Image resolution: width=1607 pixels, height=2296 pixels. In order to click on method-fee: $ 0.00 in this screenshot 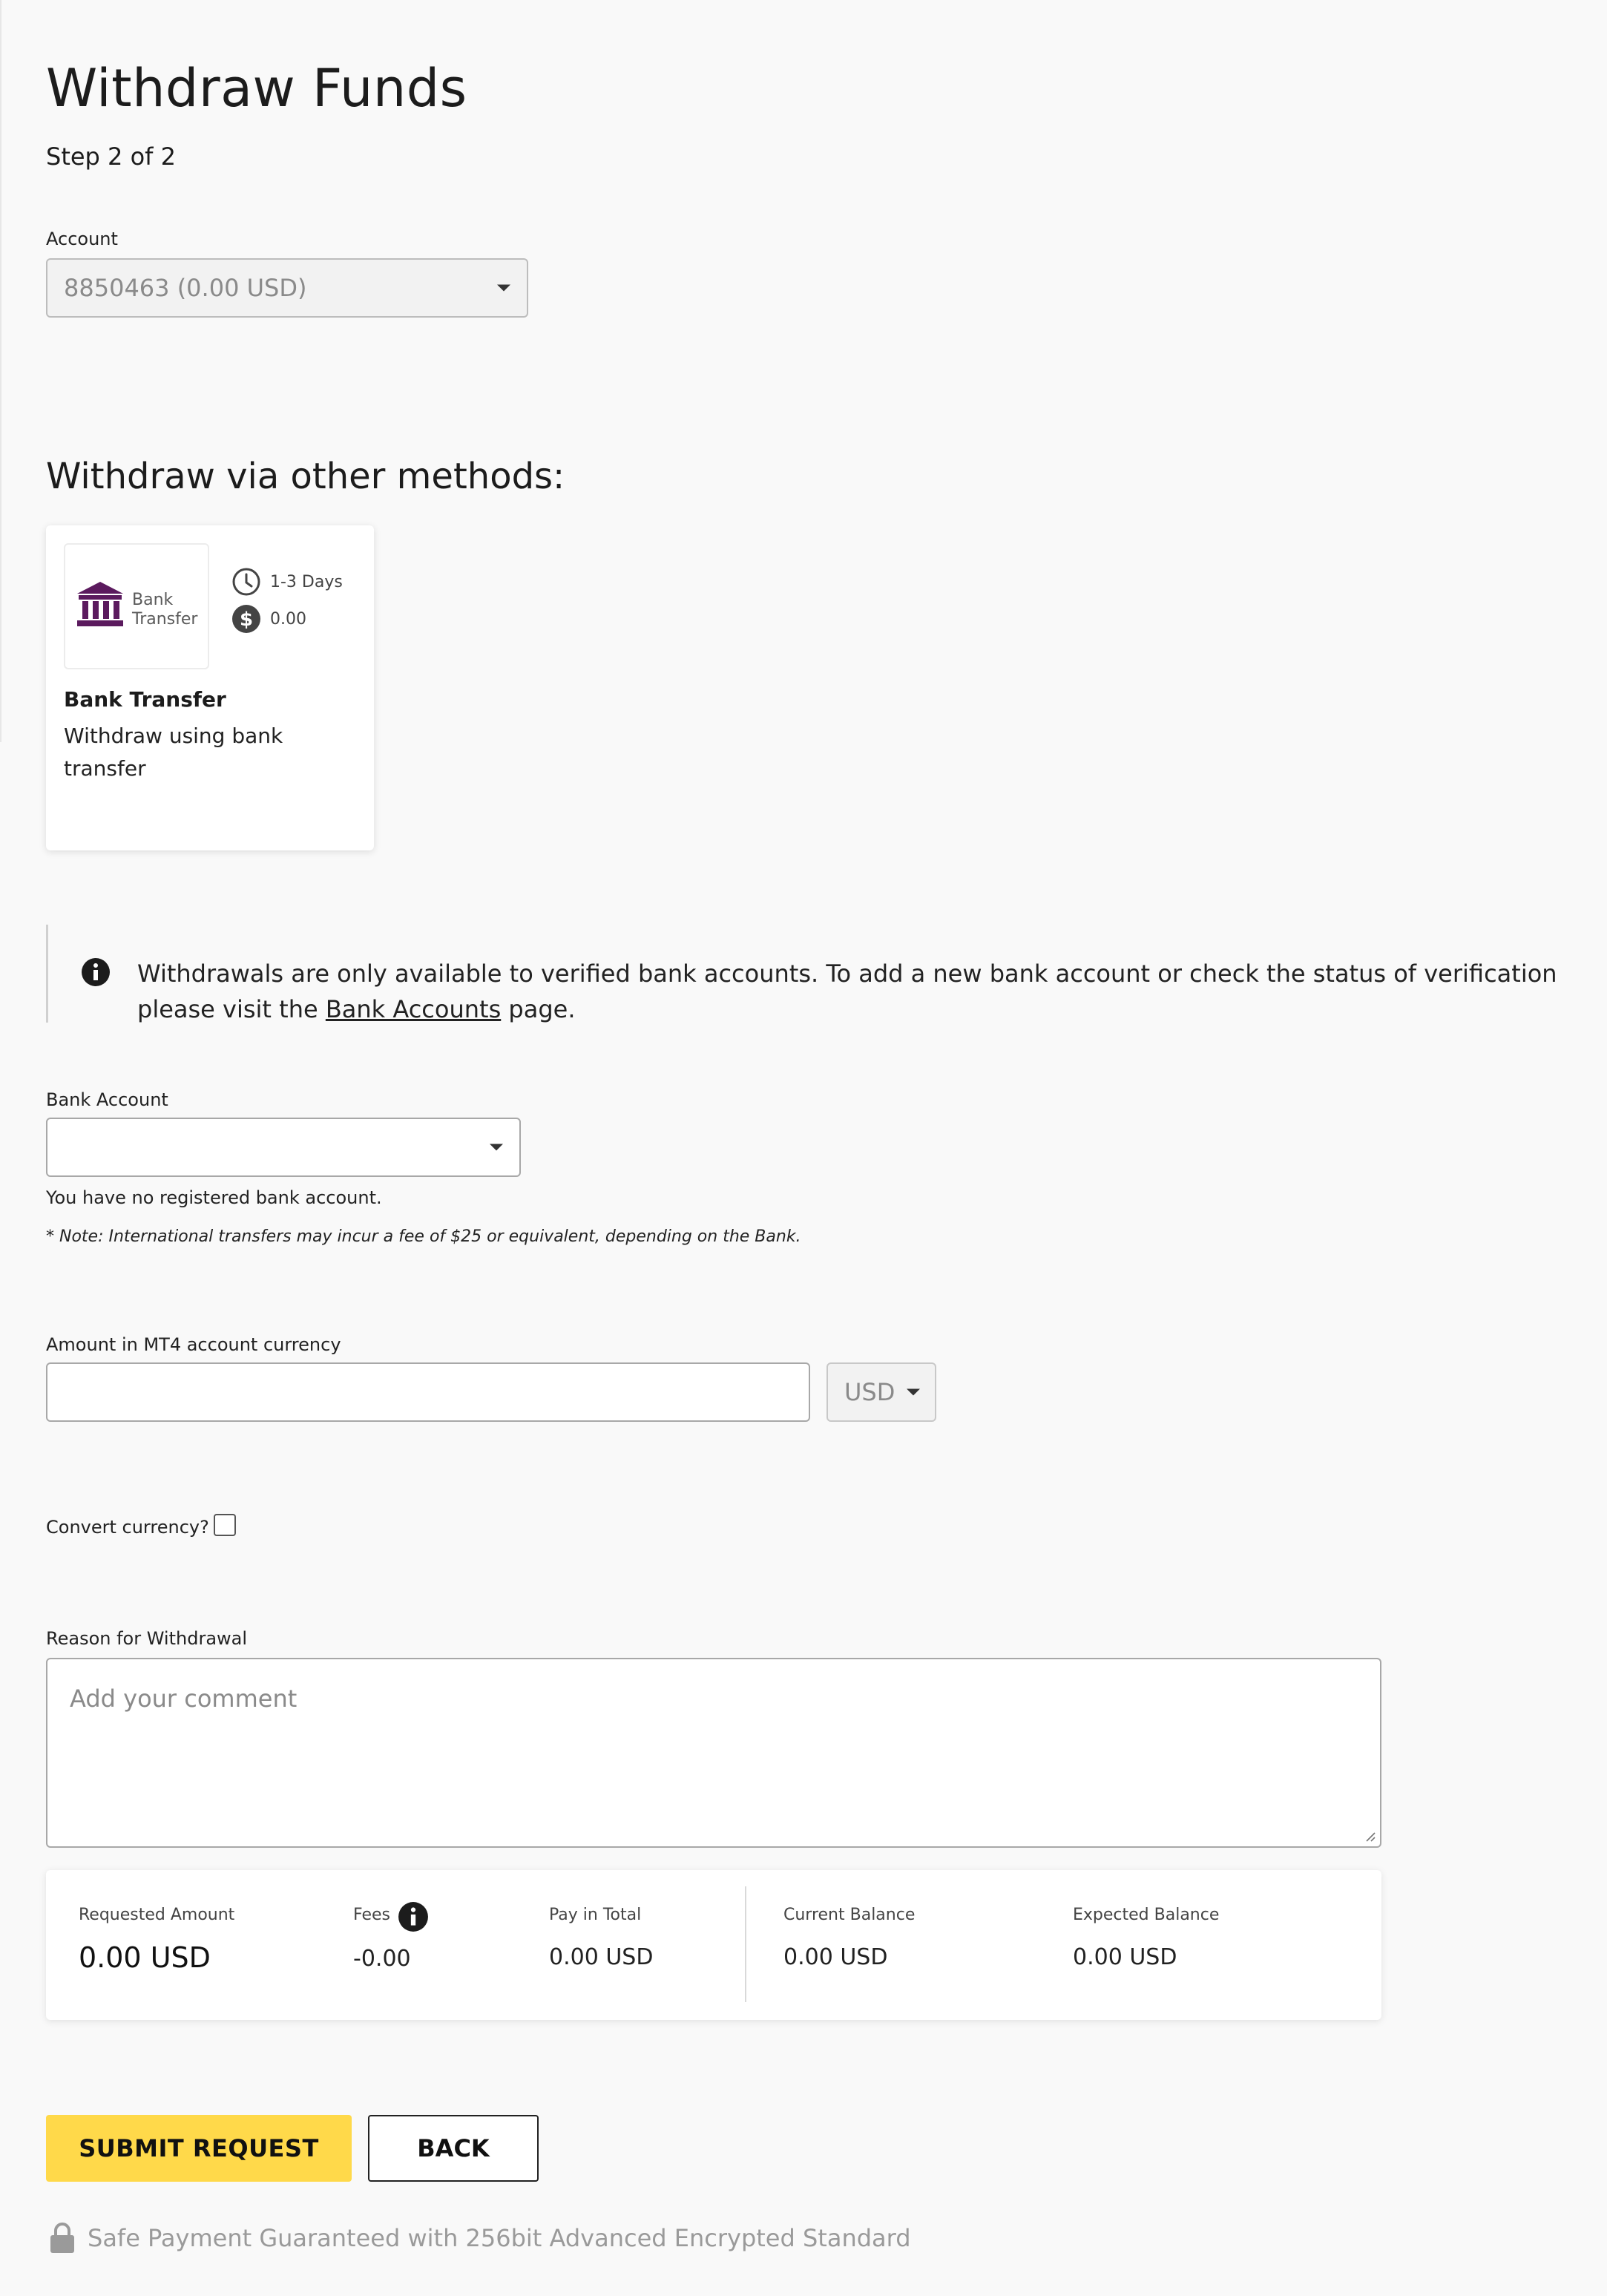, I will do `click(268, 619)`.